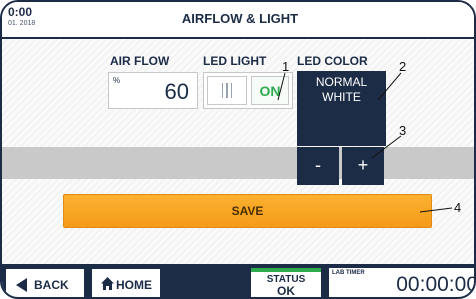  Describe the element at coordinates (107, 283) in the screenshot. I see `home-icon` at that location.